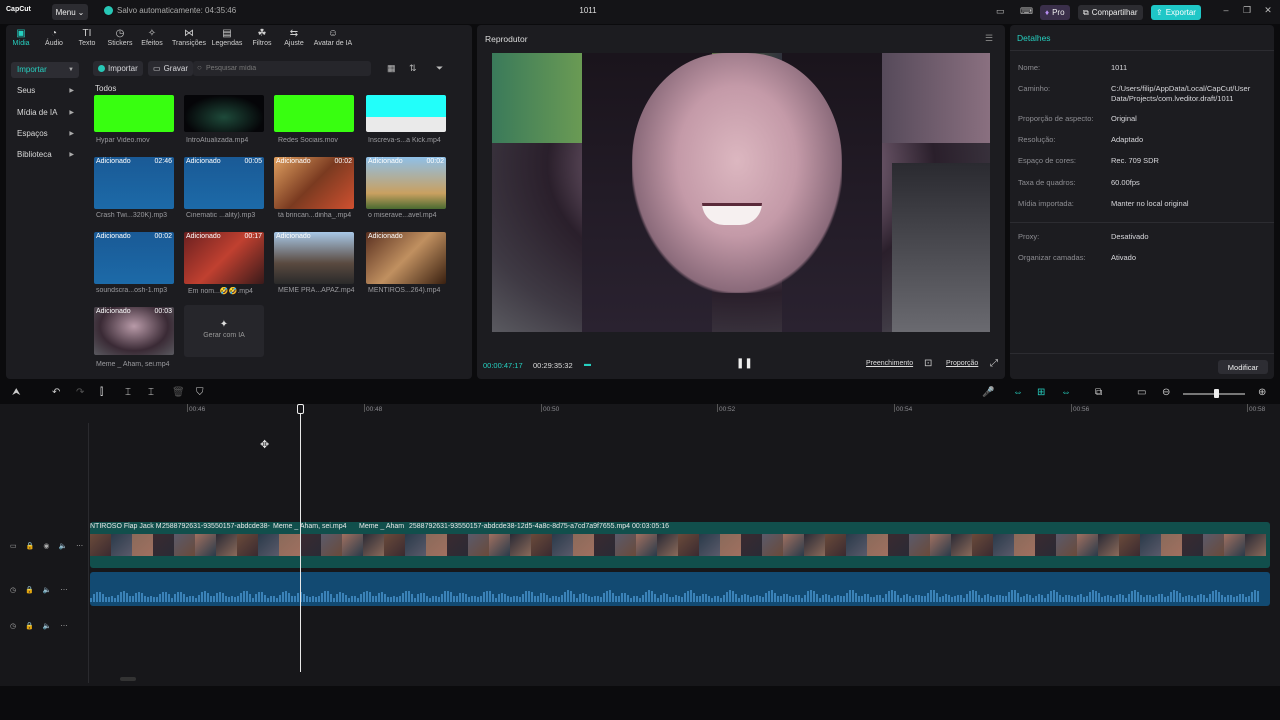 Image resolution: width=1280 pixels, height=720 pixels. Describe the element at coordinates (224, 183) in the screenshot. I see `media-thumb: Adicionado 00:05` at that location.